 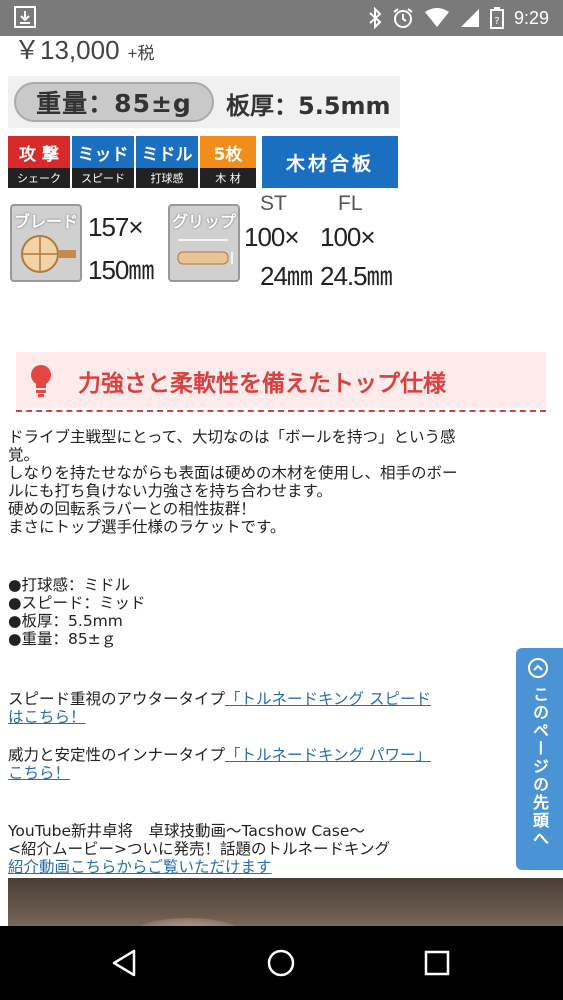 I want to click on badge-plies-top: 5枚, so click(x=228, y=152).